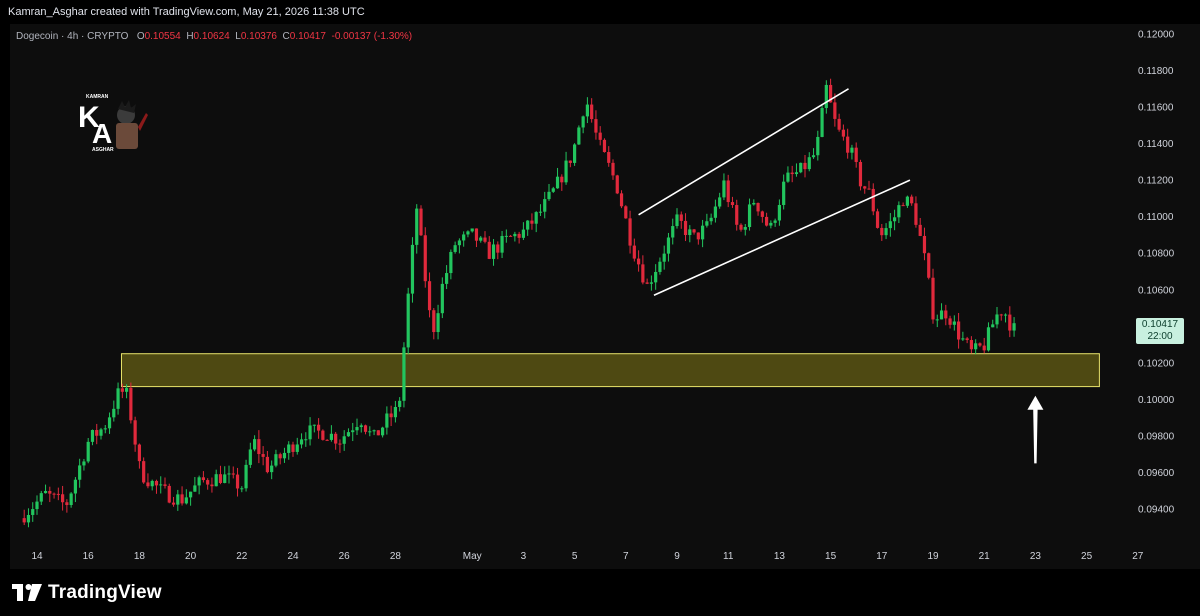  I want to click on y-axis-tick-label: 0.11200, so click(1156, 181).